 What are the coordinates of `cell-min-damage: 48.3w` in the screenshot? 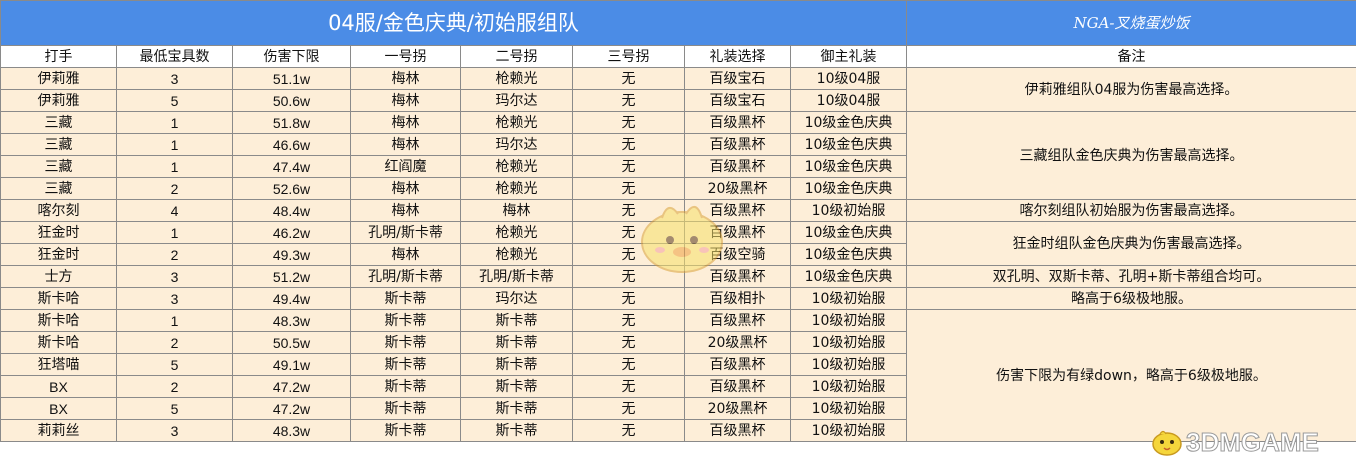 It's located at (291, 320).